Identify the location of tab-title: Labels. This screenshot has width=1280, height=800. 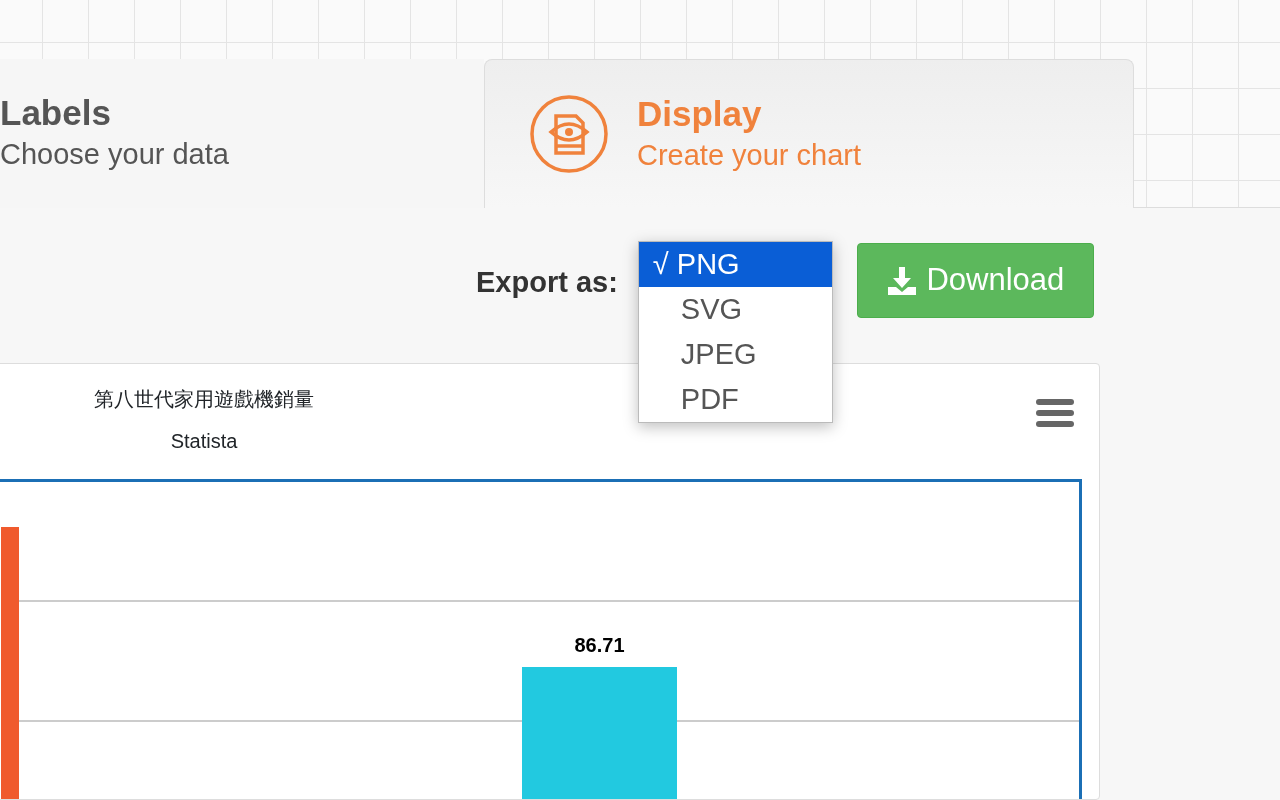
(56, 113).